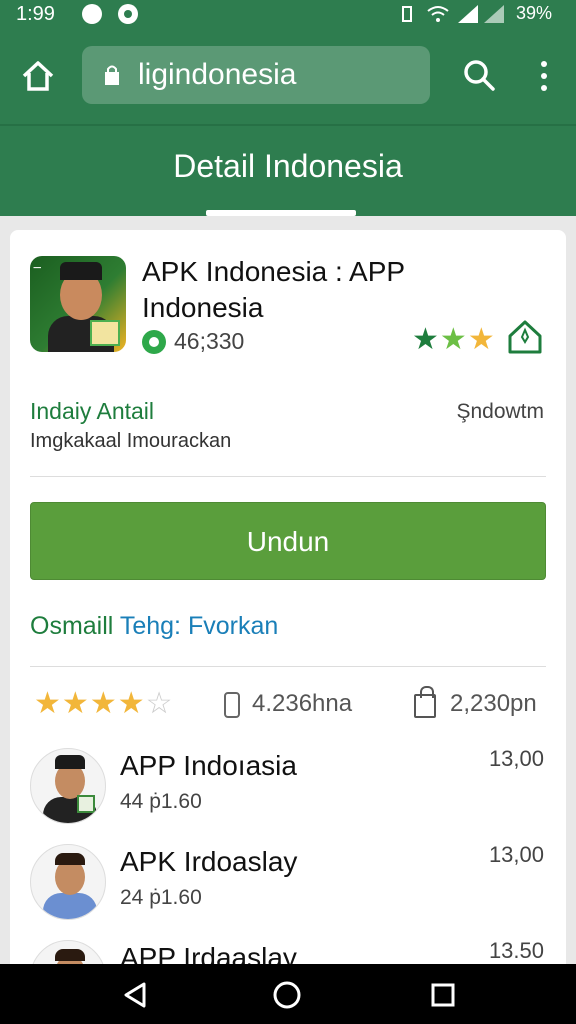 This screenshot has height=1024, width=576. What do you see at coordinates (443, 995) in the screenshot?
I see `recent-apps-icon` at bounding box center [443, 995].